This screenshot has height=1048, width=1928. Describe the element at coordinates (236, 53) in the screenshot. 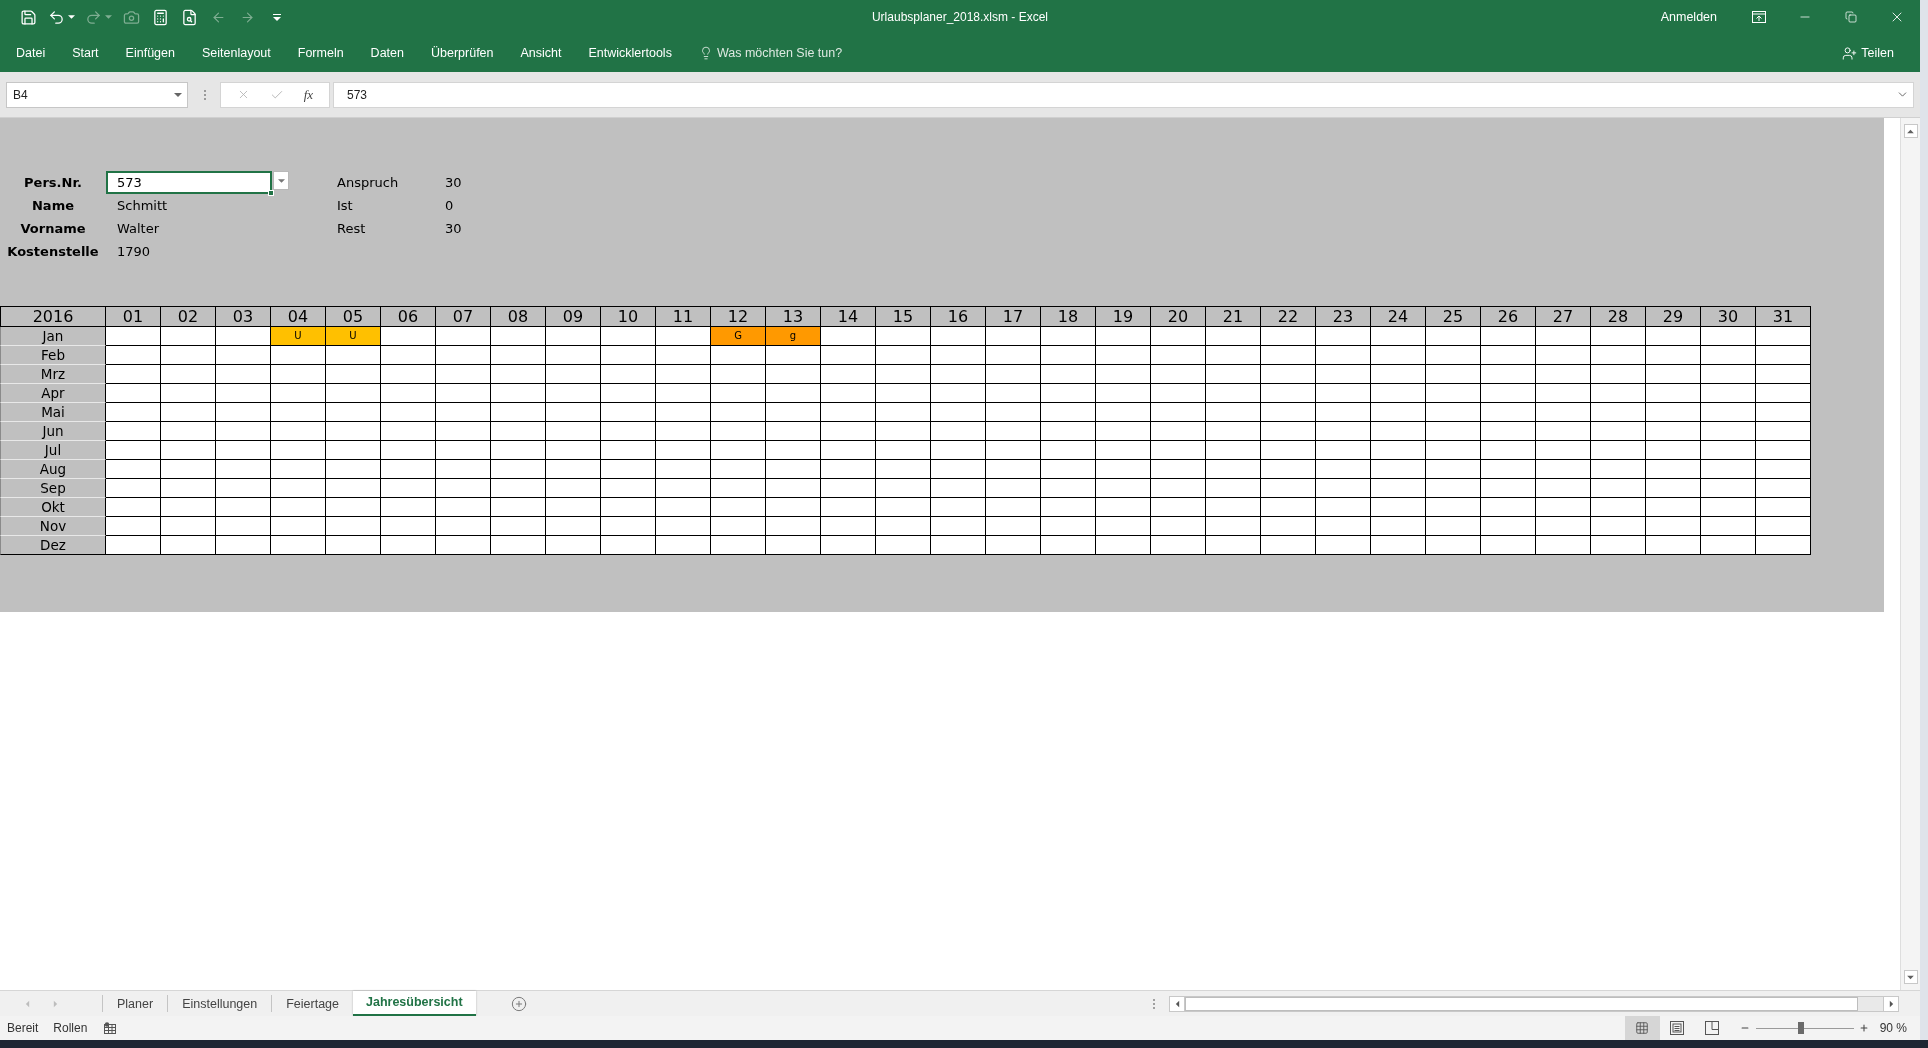

I see `ribbon-tab: Seitenlayout` at that location.